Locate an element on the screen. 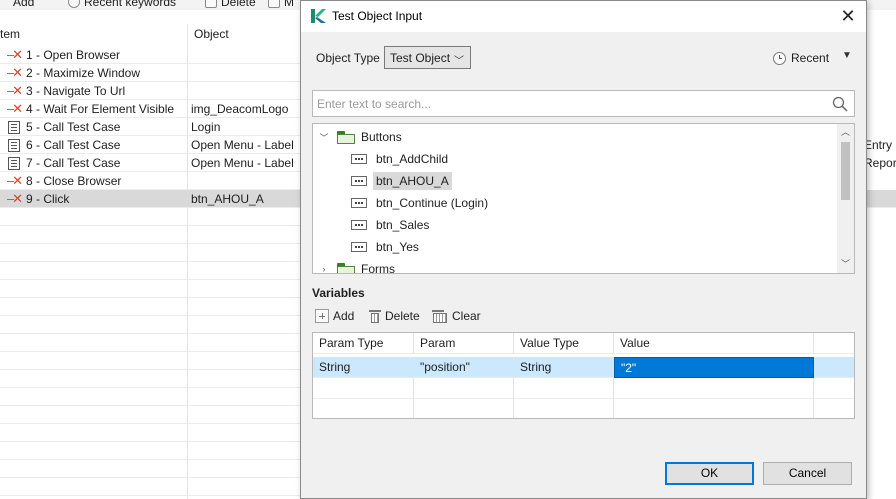 This screenshot has width=896, height=499. add-toolbar-button: Add is located at coordinates (17, 5).